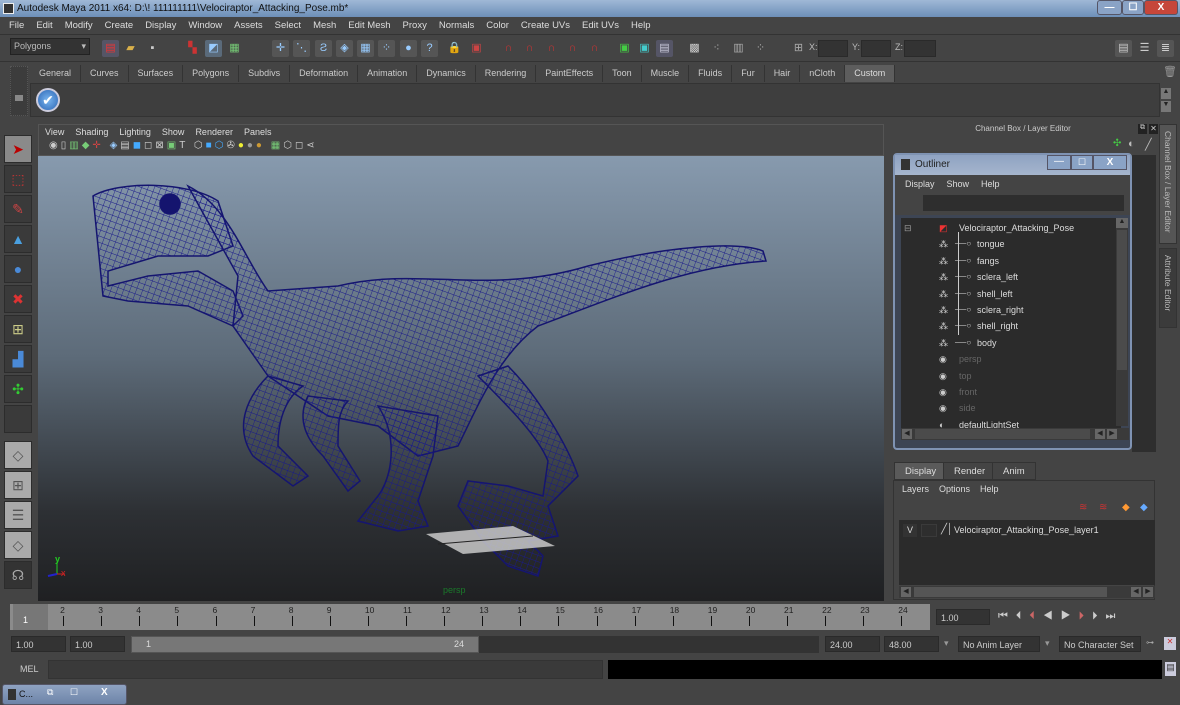  What do you see at coordinates (1126, 507) in the screenshot?
I see `new-layer-from-selection-icon: ◆` at bounding box center [1126, 507].